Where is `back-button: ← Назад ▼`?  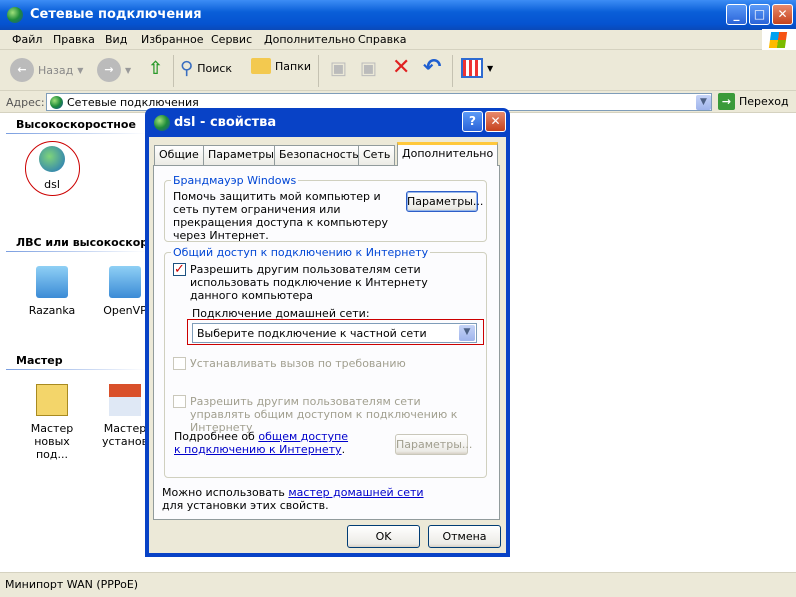
back-button: ← Назад ▼ is located at coordinates (46, 70).